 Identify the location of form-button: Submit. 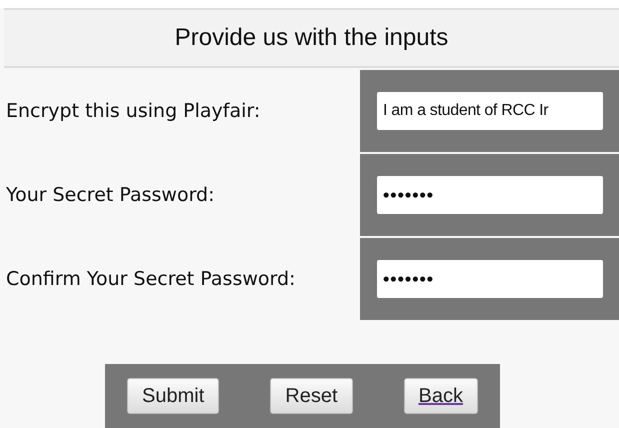
(173, 396).